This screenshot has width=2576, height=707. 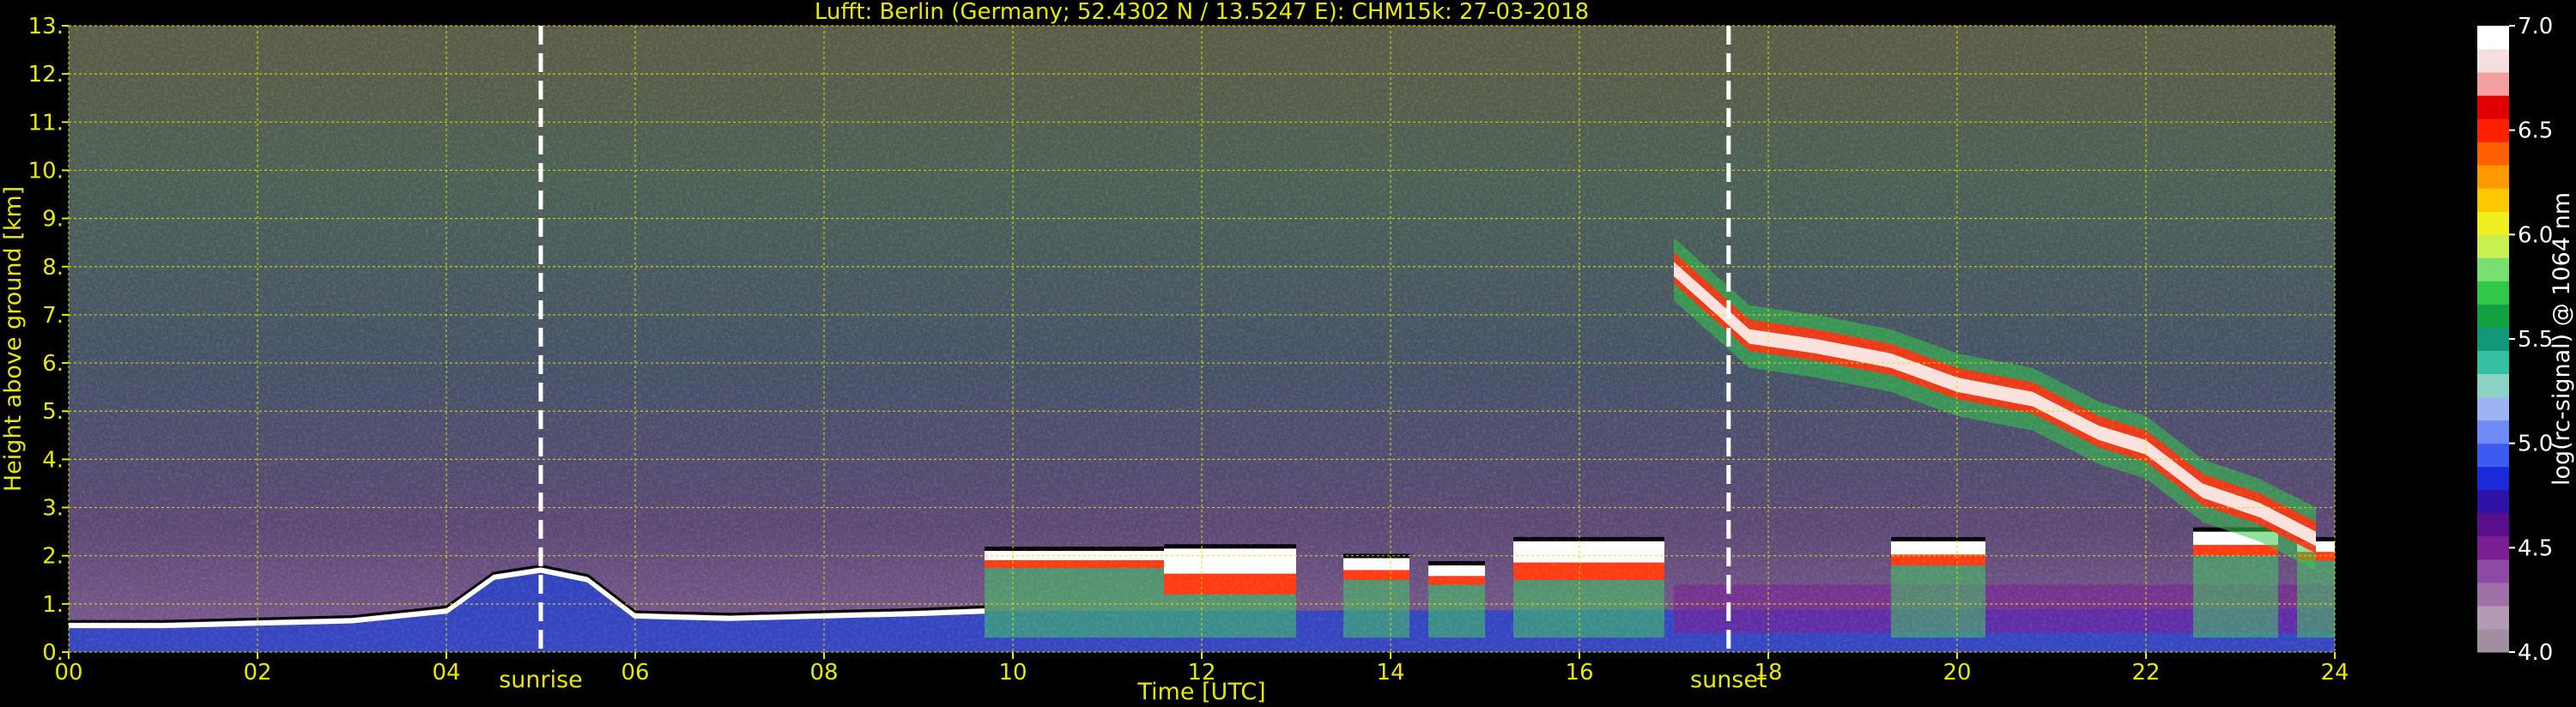 What do you see at coordinates (46, 26) in the screenshot?
I see `y-tick-label: 13.` at bounding box center [46, 26].